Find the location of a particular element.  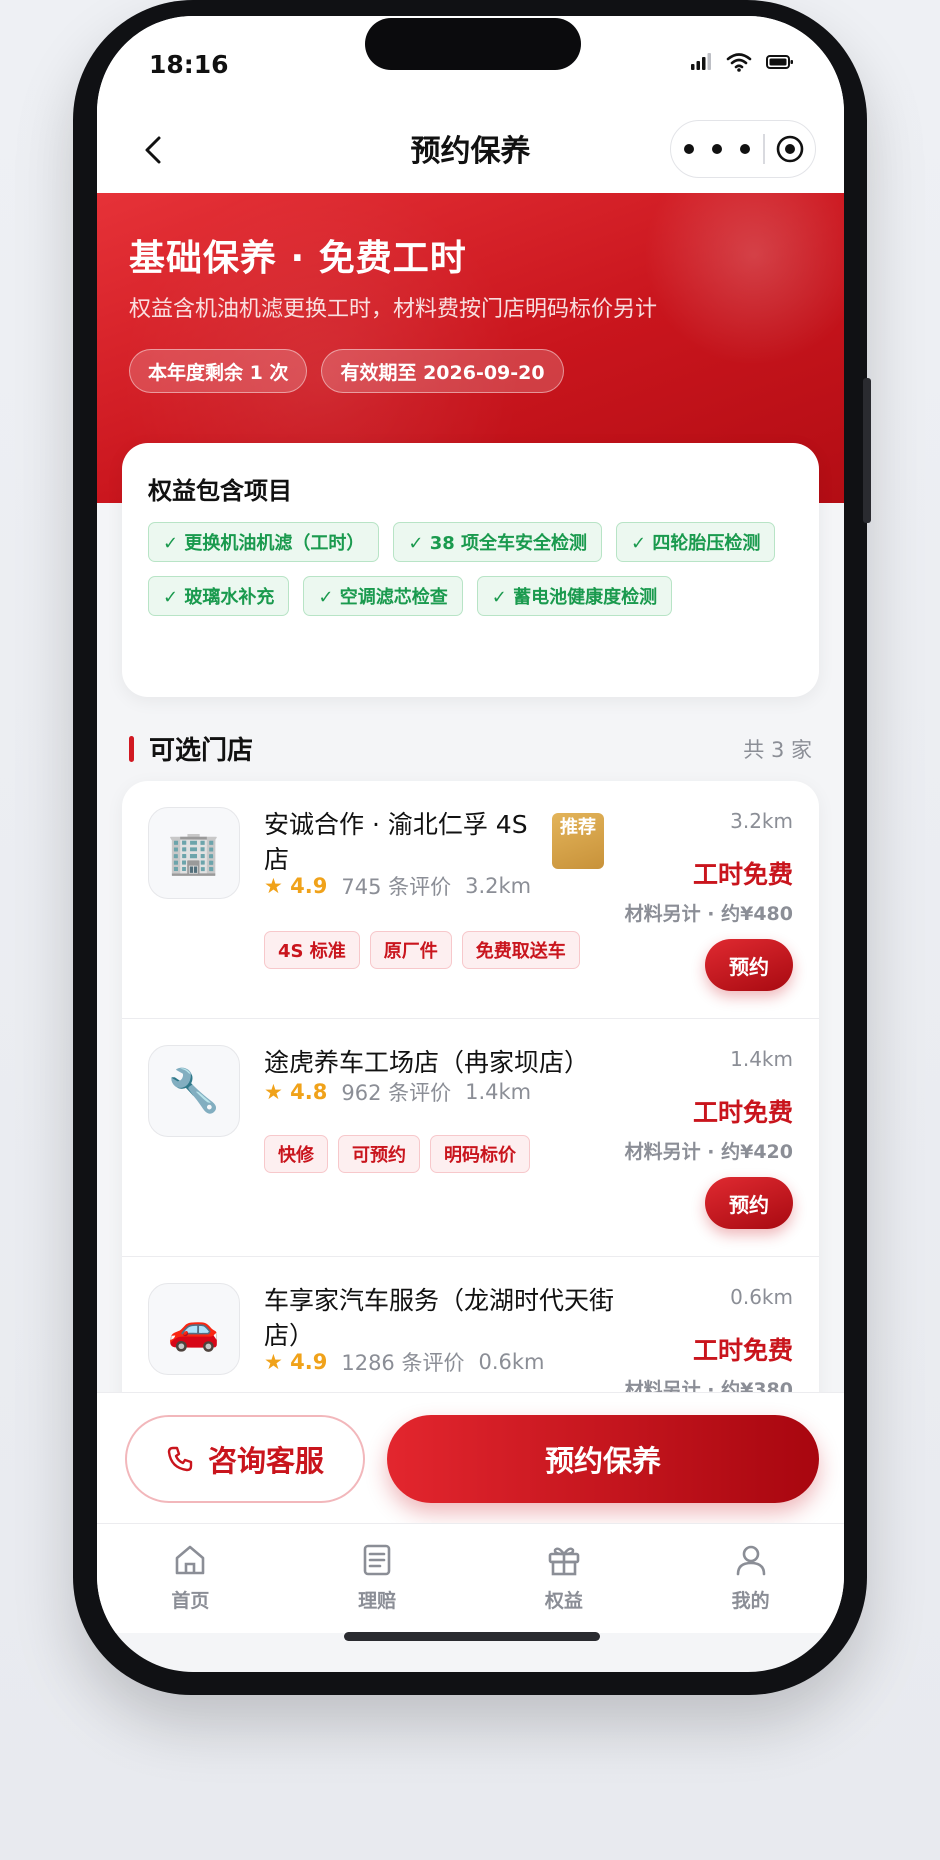

home-icon is located at coordinates (190, 1560).